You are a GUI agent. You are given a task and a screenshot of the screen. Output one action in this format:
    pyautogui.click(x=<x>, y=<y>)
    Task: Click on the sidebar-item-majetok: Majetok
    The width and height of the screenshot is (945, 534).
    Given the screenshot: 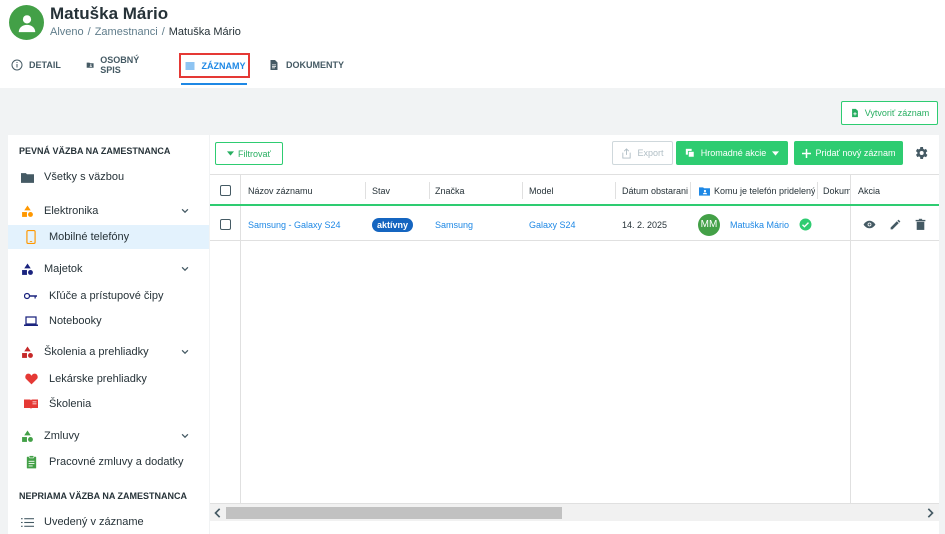 What is the action you would take?
    pyautogui.click(x=108, y=269)
    